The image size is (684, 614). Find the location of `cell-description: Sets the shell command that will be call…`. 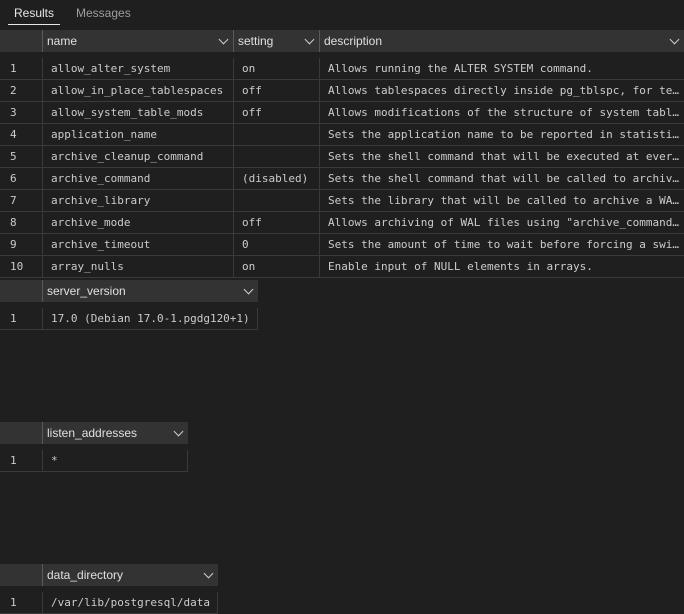

cell-description: Sets the shell command that will be call… is located at coordinates (501, 179).